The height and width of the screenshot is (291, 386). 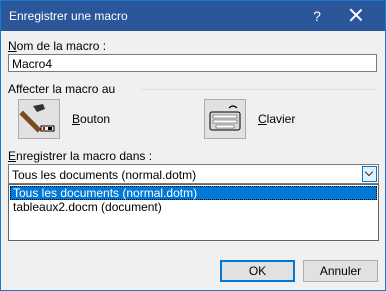 I want to click on assign-button-button, so click(x=39, y=119).